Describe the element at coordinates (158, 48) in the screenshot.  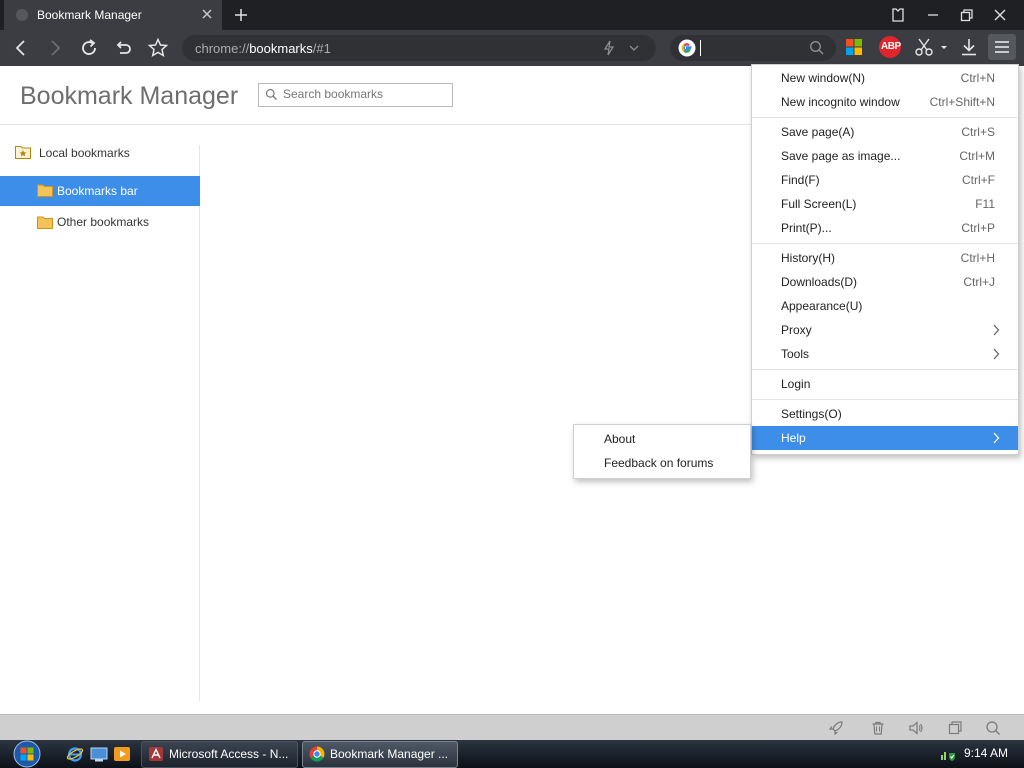
I see `bookmark-star-icon` at that location.